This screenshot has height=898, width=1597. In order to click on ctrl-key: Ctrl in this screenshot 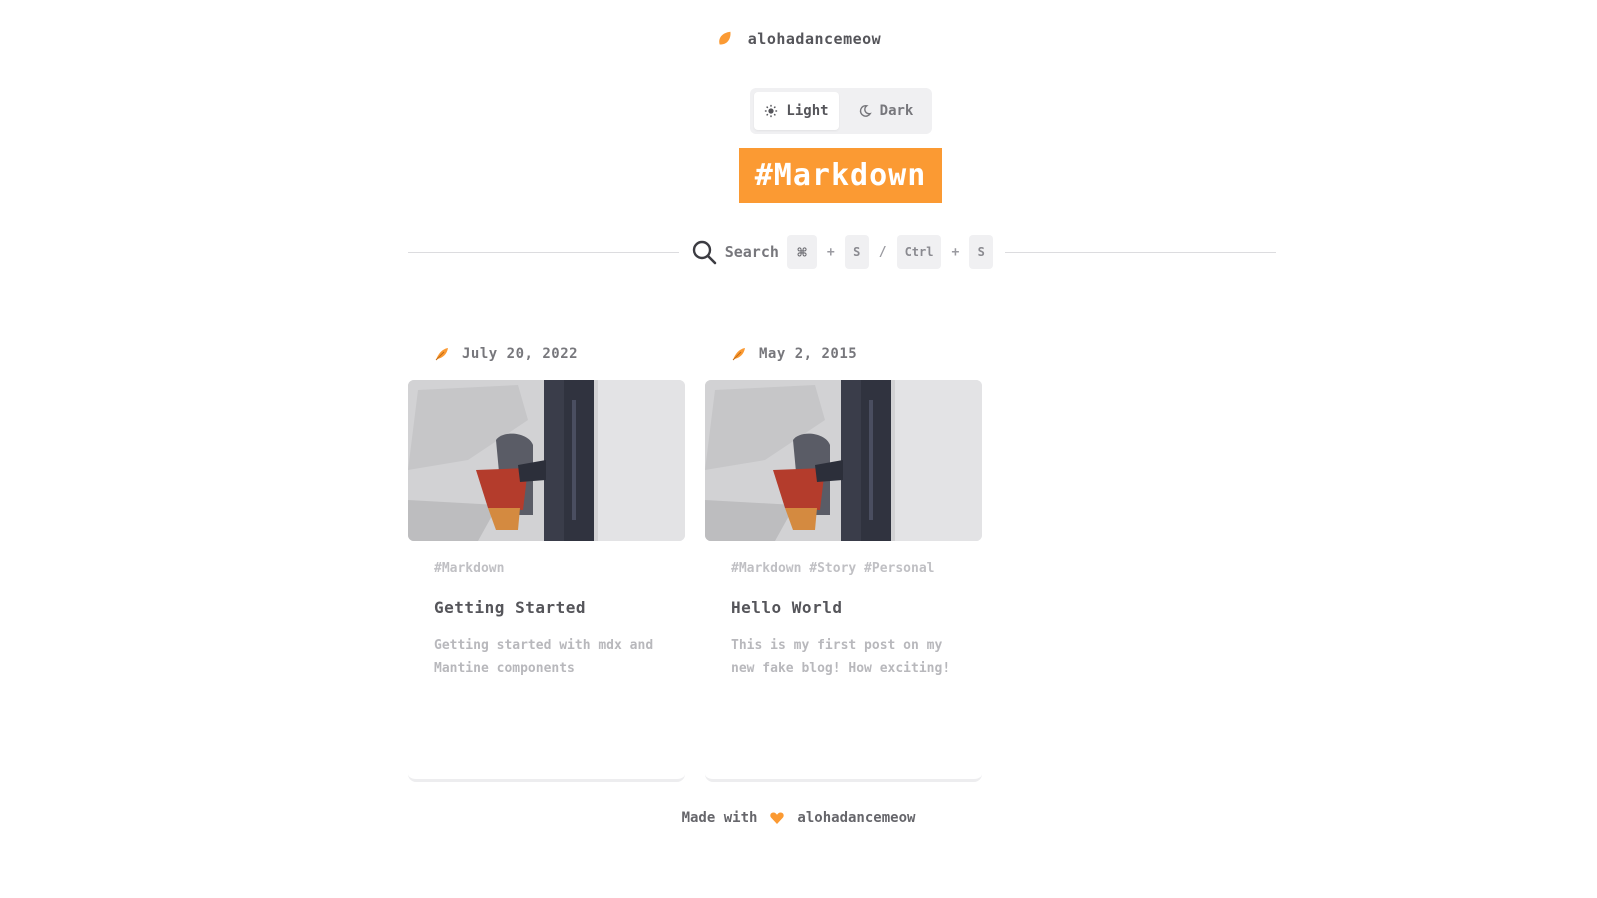, I will do `click(919, 252)`.